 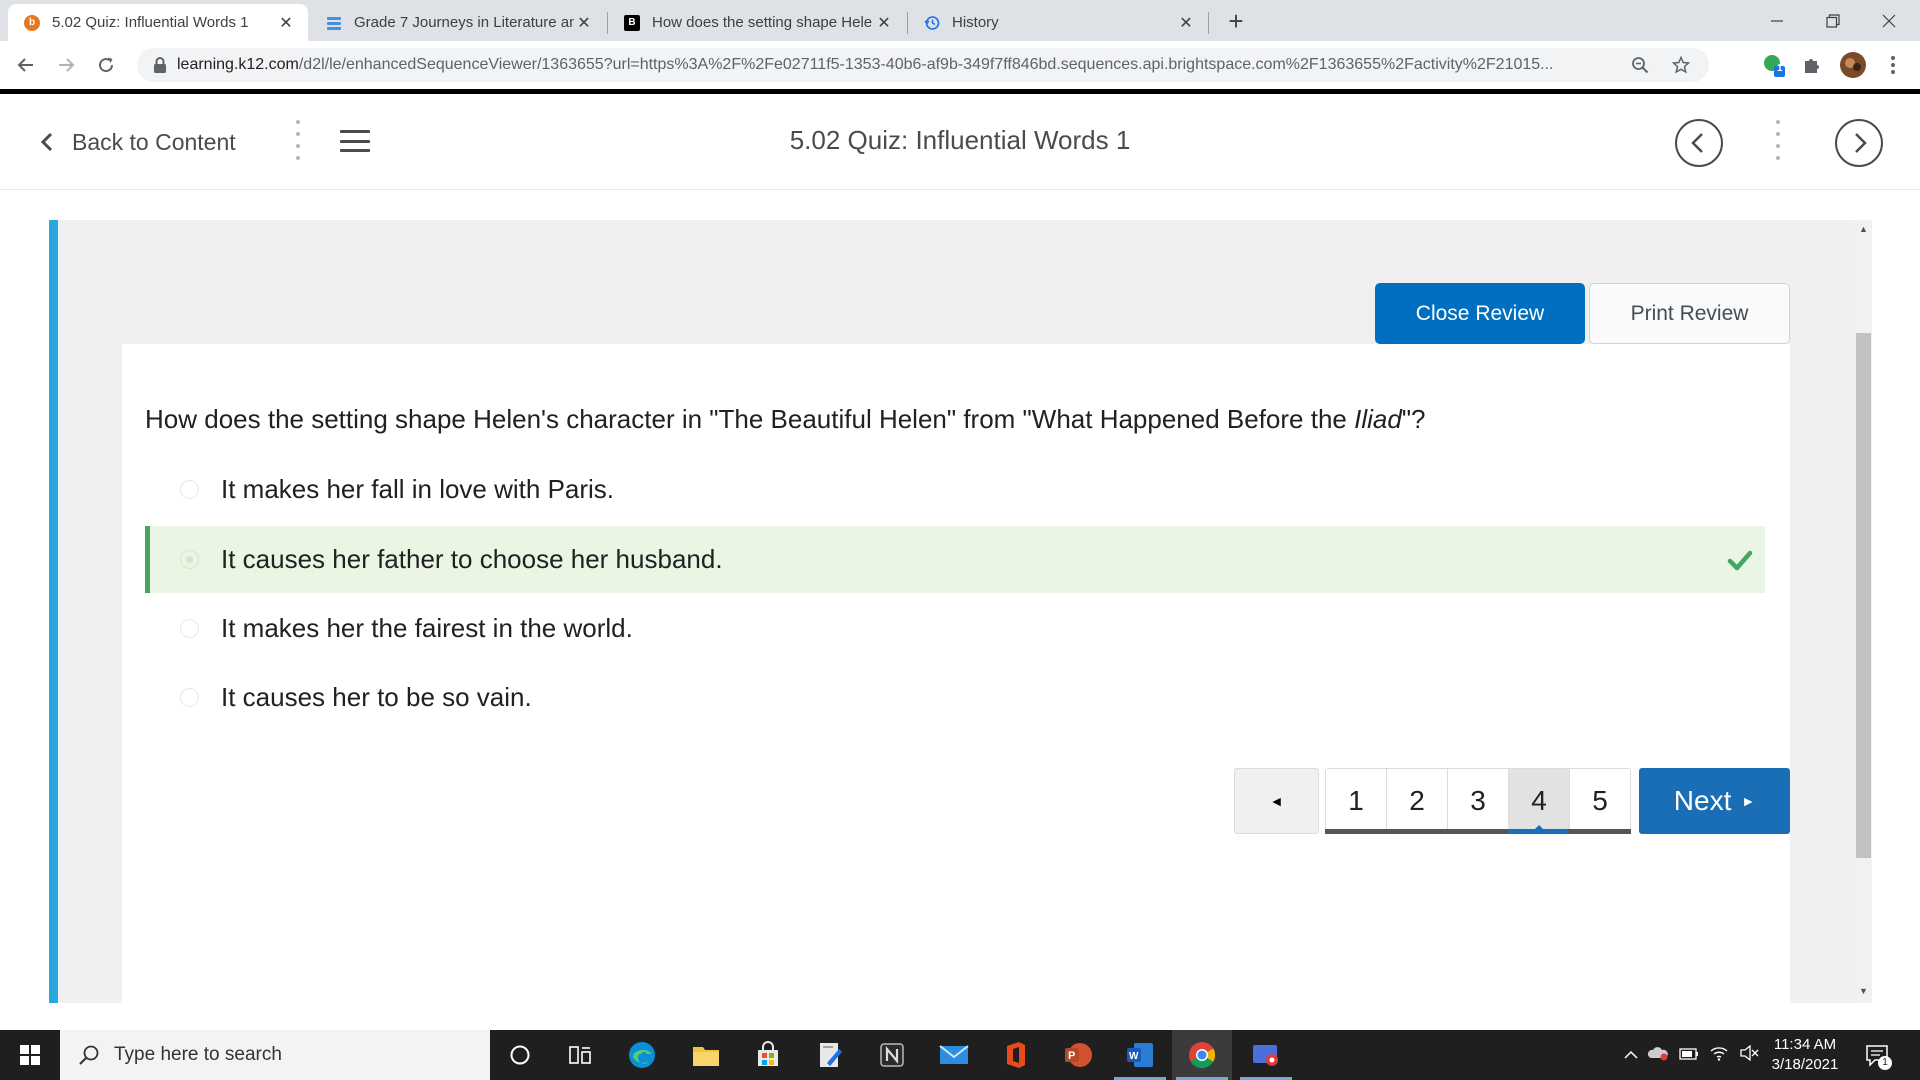 I want to click on profile-avatar, so click(x=1853, y=65).